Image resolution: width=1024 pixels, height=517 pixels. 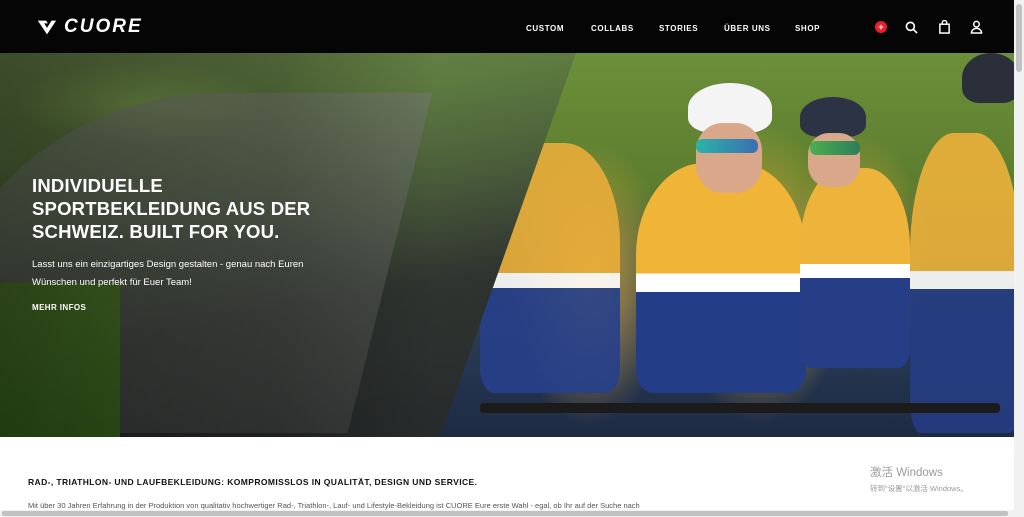 What do you see at coordinates (1019, 38) in the screenshot?
I see `scrollbar-thumb` at bounding box center [1019, 38].